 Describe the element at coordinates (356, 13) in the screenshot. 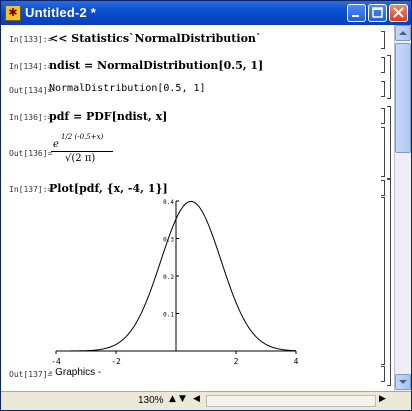

I see `minimize-button` at that location.